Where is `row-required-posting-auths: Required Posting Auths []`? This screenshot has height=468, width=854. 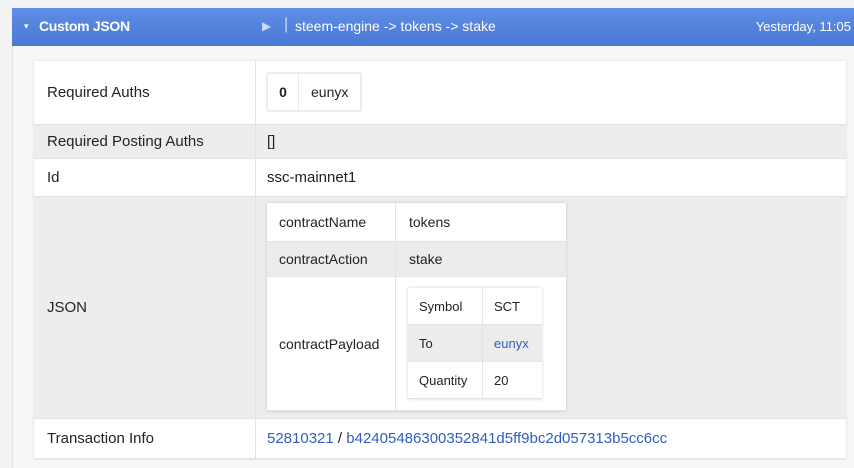
row-required-posting-auths: Required Posting Auths [] is located at coordinates (440, 141).